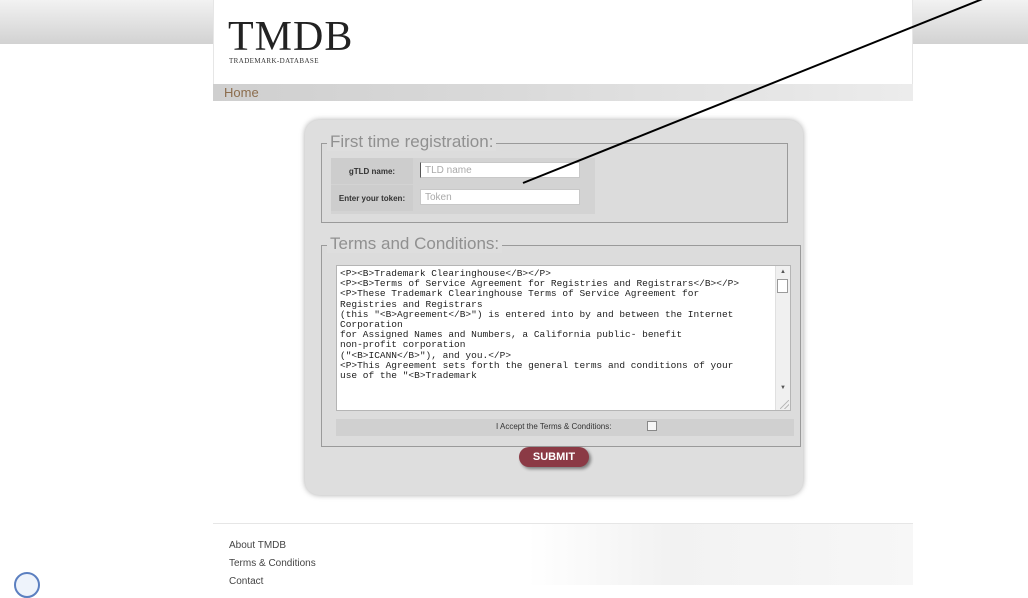 Image resolution: width=1028 pixels, height=598 pixels. What do you see at coordinates (415, 244) in the screenshot?
I see `terms-legend: Terms and Conditions:` at bounding box center [415, 244].